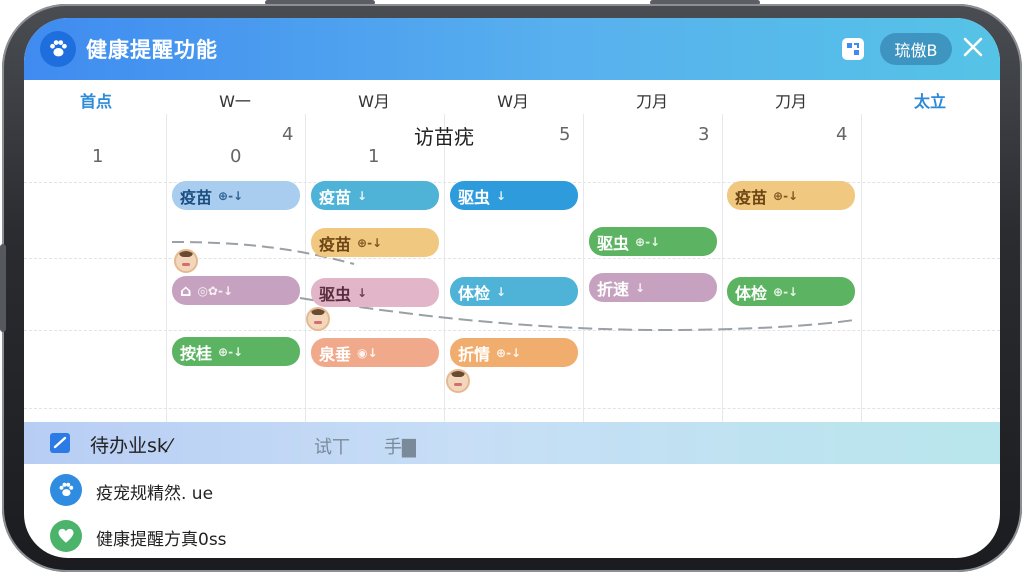  I want to click on app-title: 健康提醒功能, so click(152, 50).